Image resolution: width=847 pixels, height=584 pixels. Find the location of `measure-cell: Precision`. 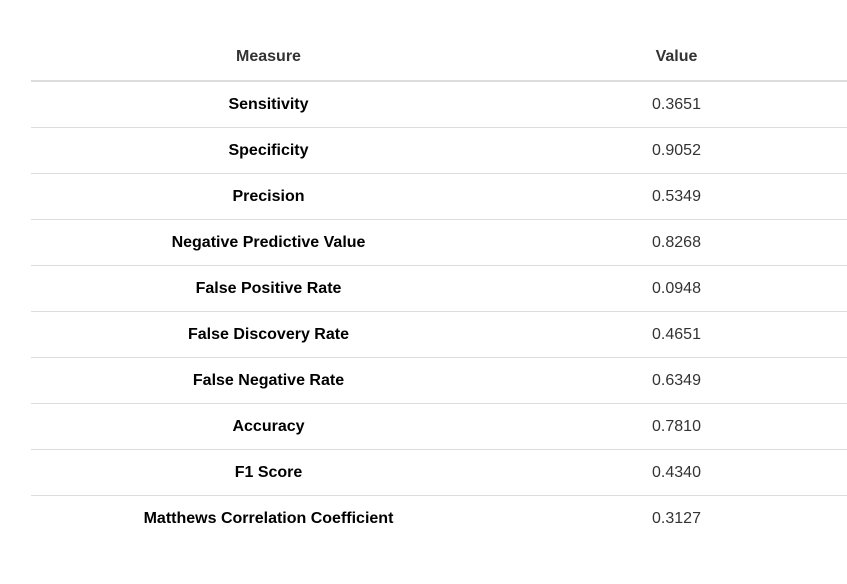

measure-cell: Precision is located at coordinates (268, 196).